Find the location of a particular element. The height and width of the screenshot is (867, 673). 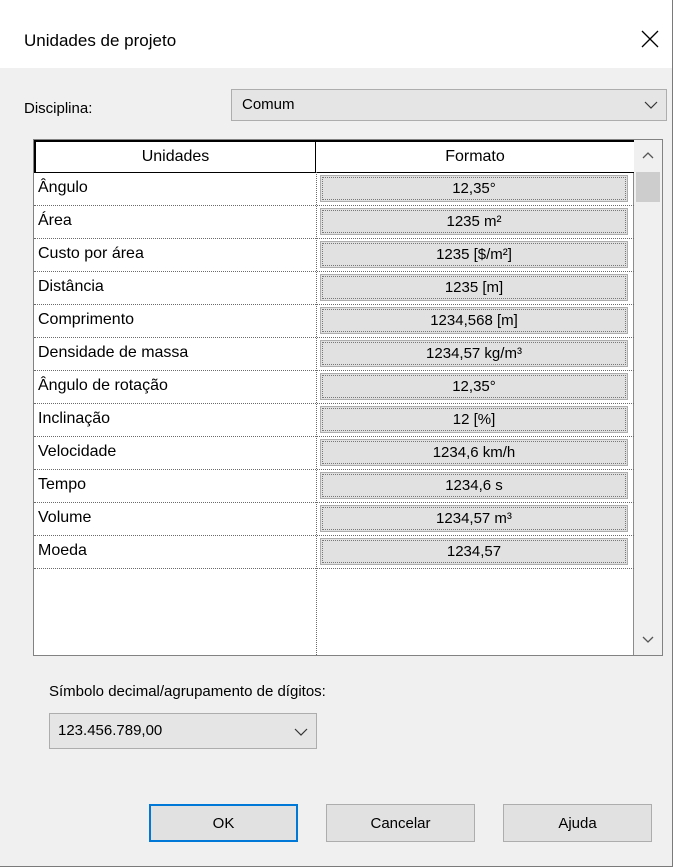

table-row: Custo por área 1235 [$/m²] is located at coordinates (334, 255).